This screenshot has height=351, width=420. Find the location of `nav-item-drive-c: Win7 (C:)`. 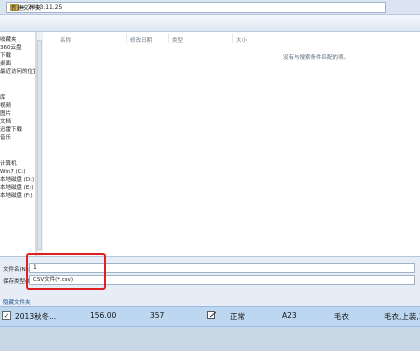

nav-item-drive-c: Win7 (C:) is located at coordinates (17, 172).